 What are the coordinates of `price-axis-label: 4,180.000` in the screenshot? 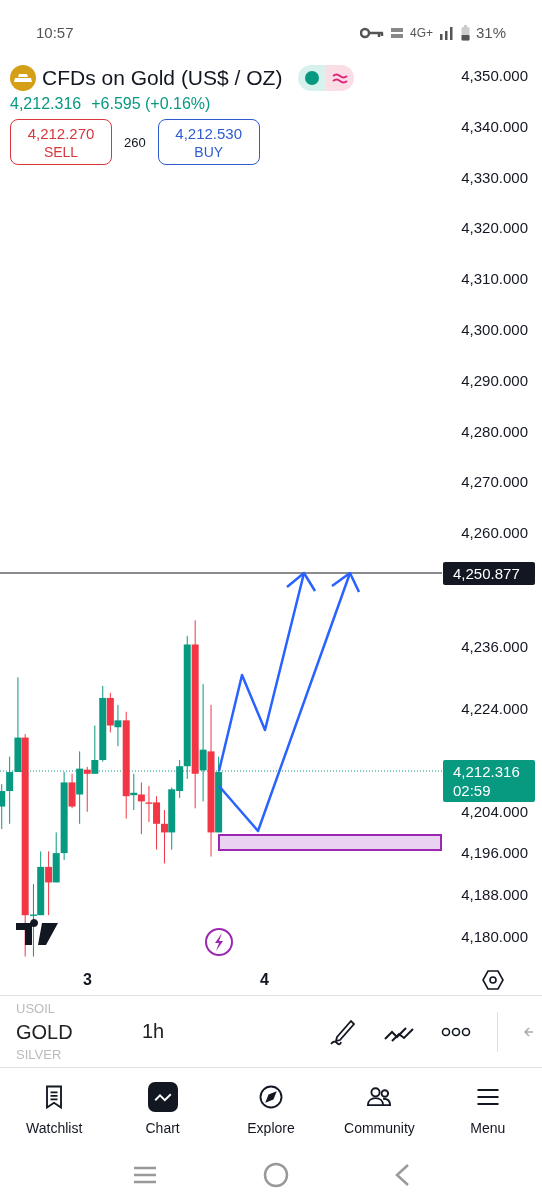 It's located at (494, 936).